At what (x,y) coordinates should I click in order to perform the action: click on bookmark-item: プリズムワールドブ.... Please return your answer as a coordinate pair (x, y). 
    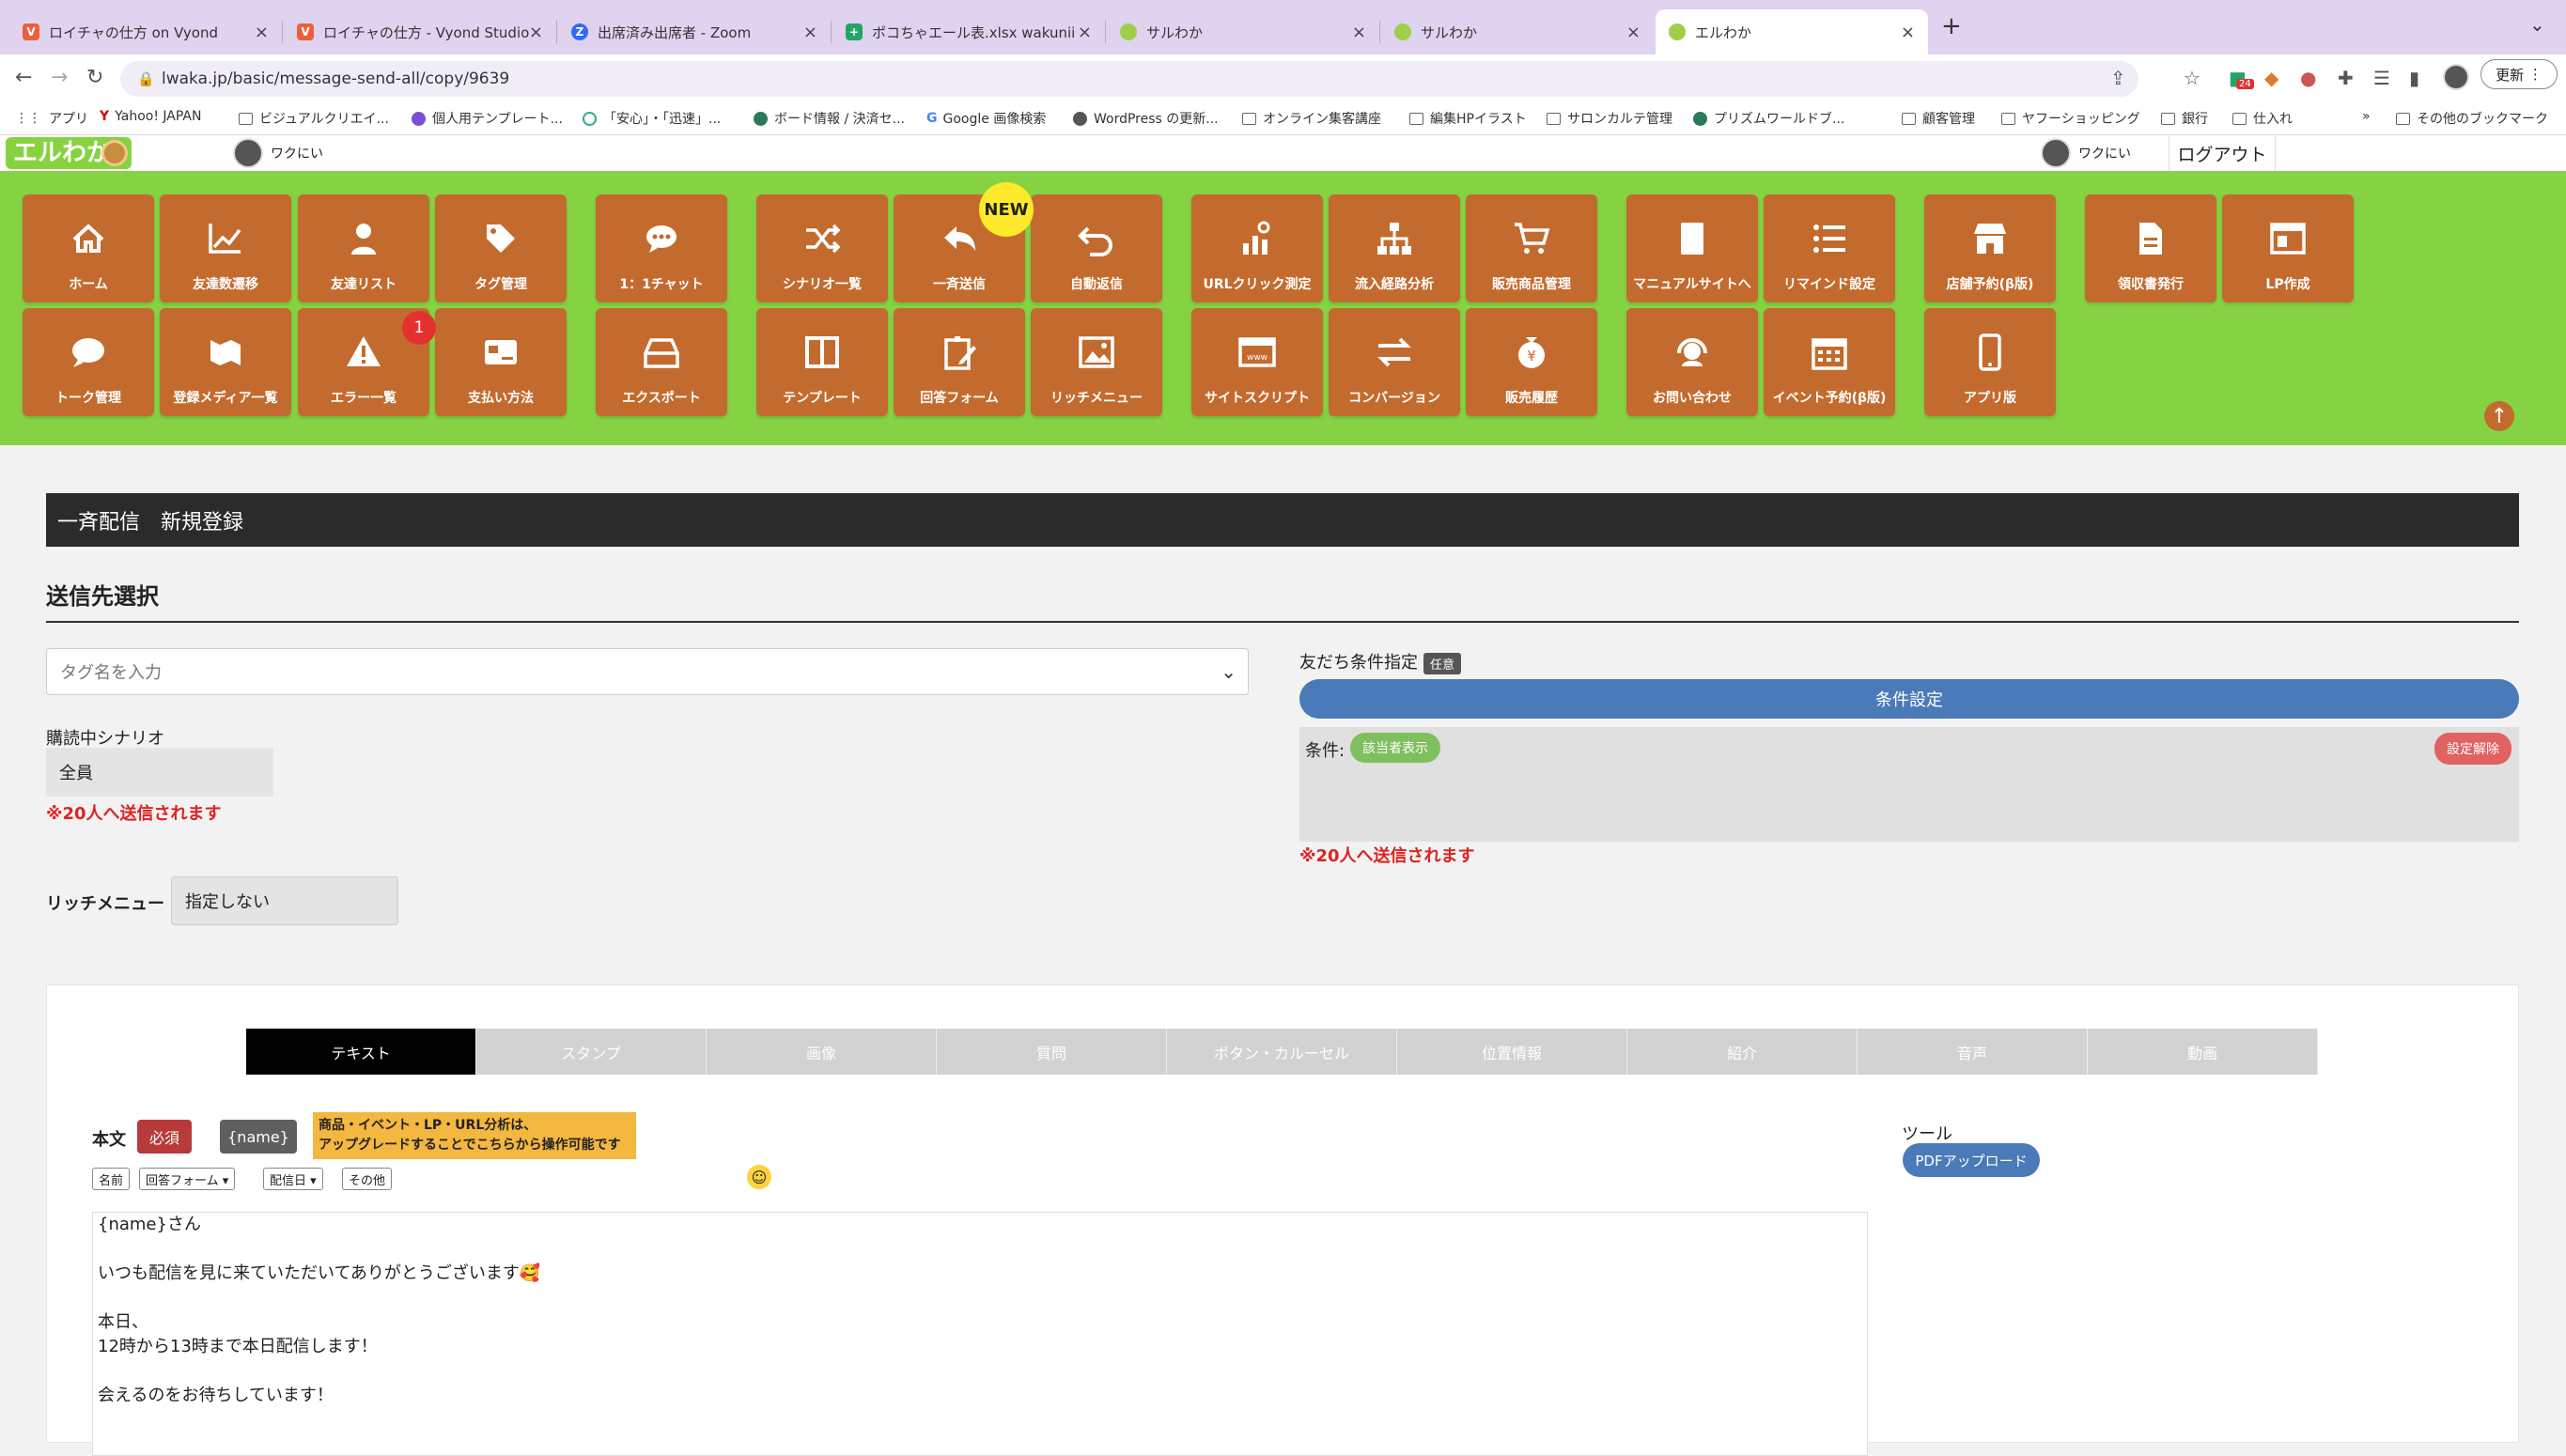
    Looking at the image, I should click on (1768, 118).